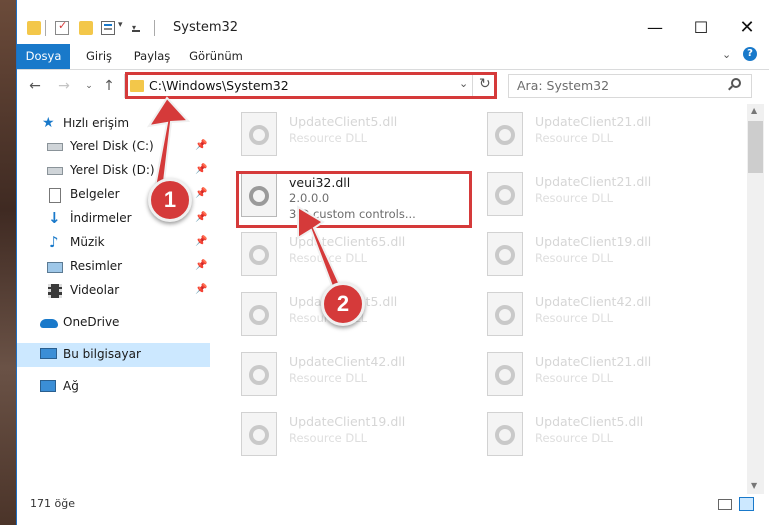 Image resolution: width=769 pixels, height=525 pixels. Describe the element at coordinates (343, 304) in the screenshot. I see `step-badge-2: 2` at that location.